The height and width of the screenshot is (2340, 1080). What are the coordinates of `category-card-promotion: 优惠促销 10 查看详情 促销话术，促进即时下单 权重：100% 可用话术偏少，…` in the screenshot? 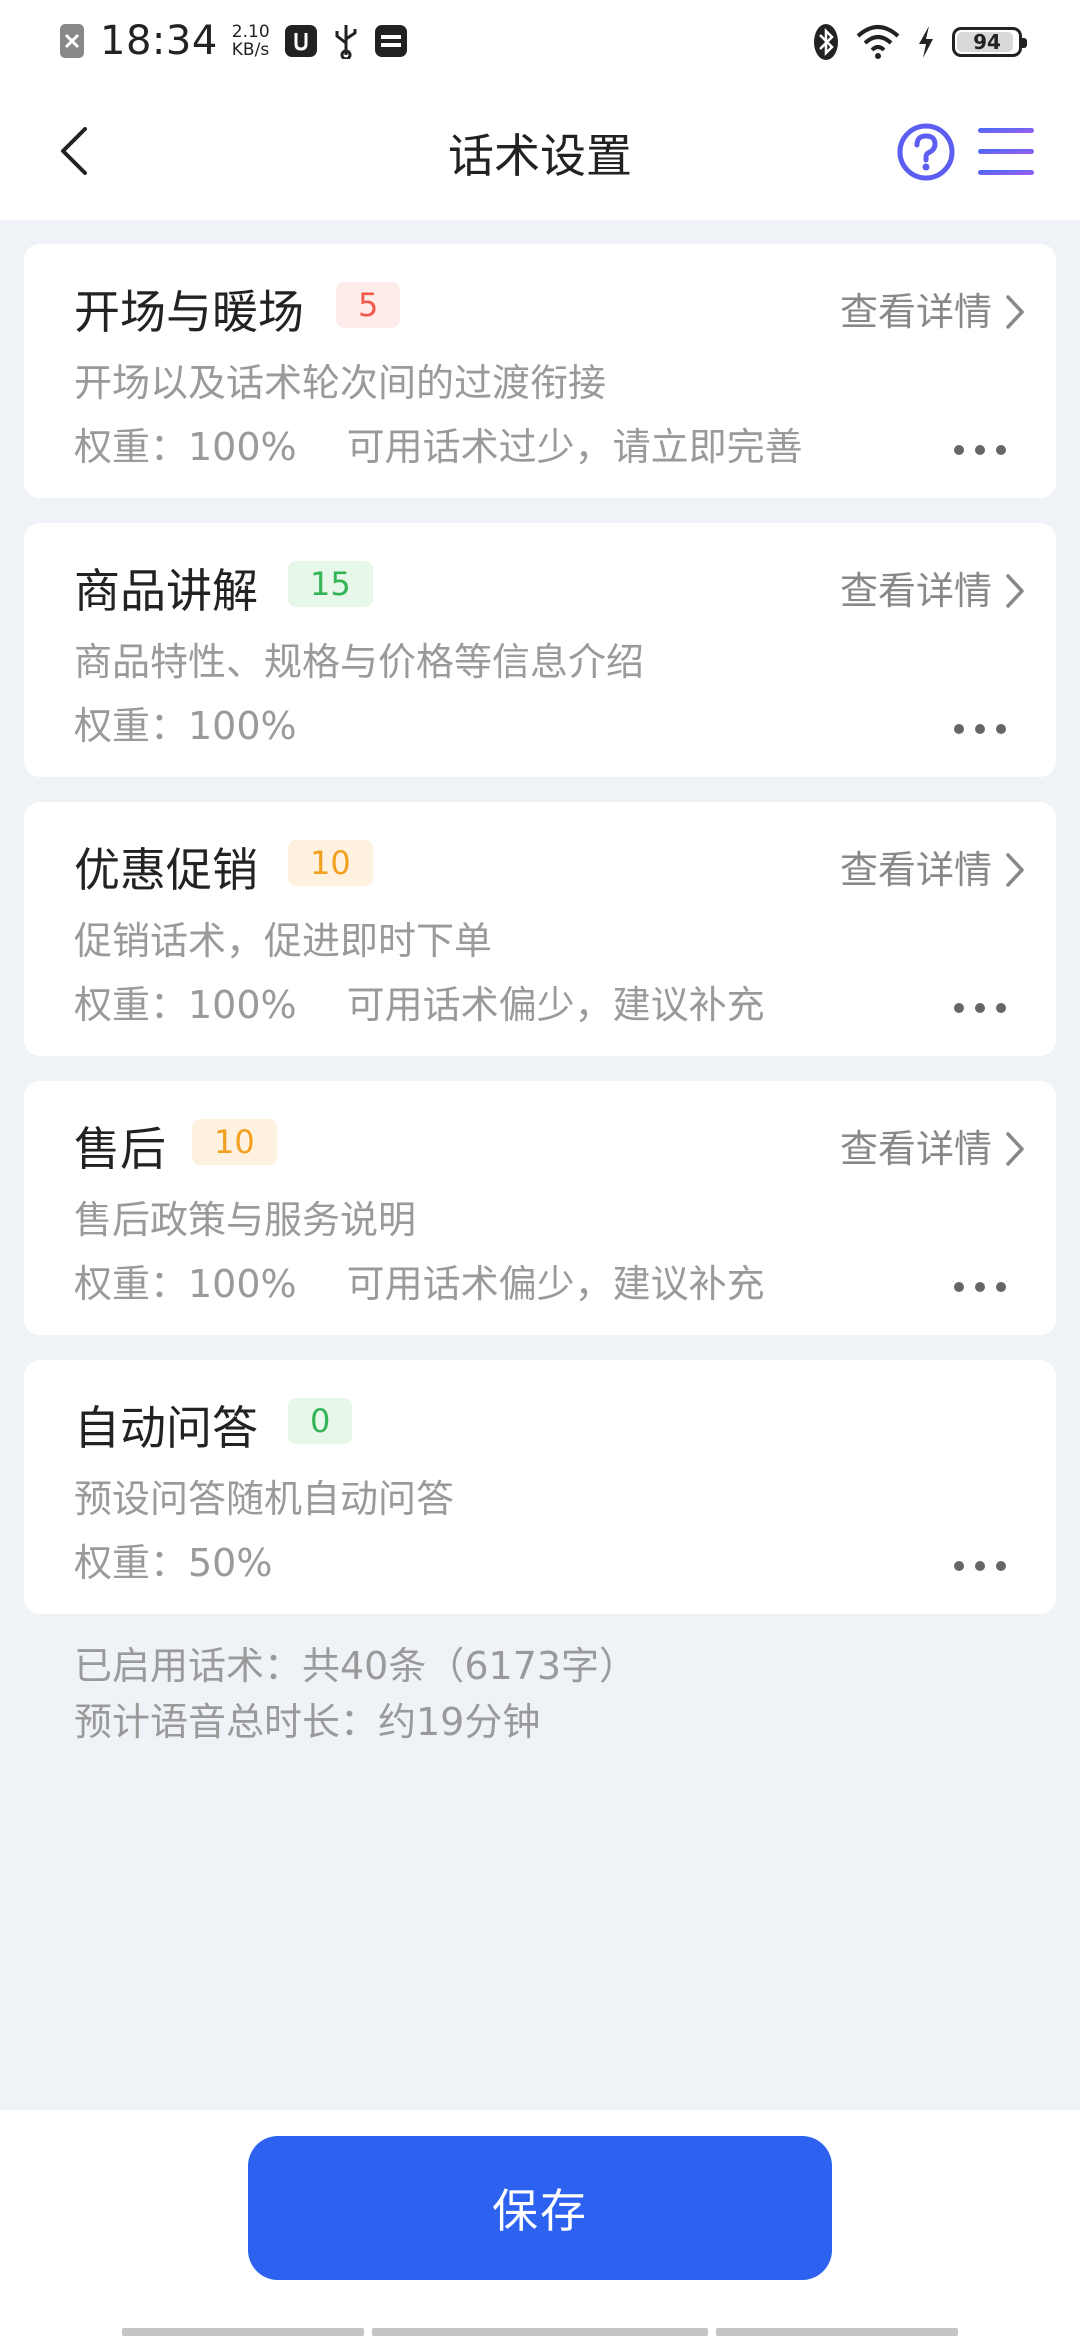 It's located at (540, 929).